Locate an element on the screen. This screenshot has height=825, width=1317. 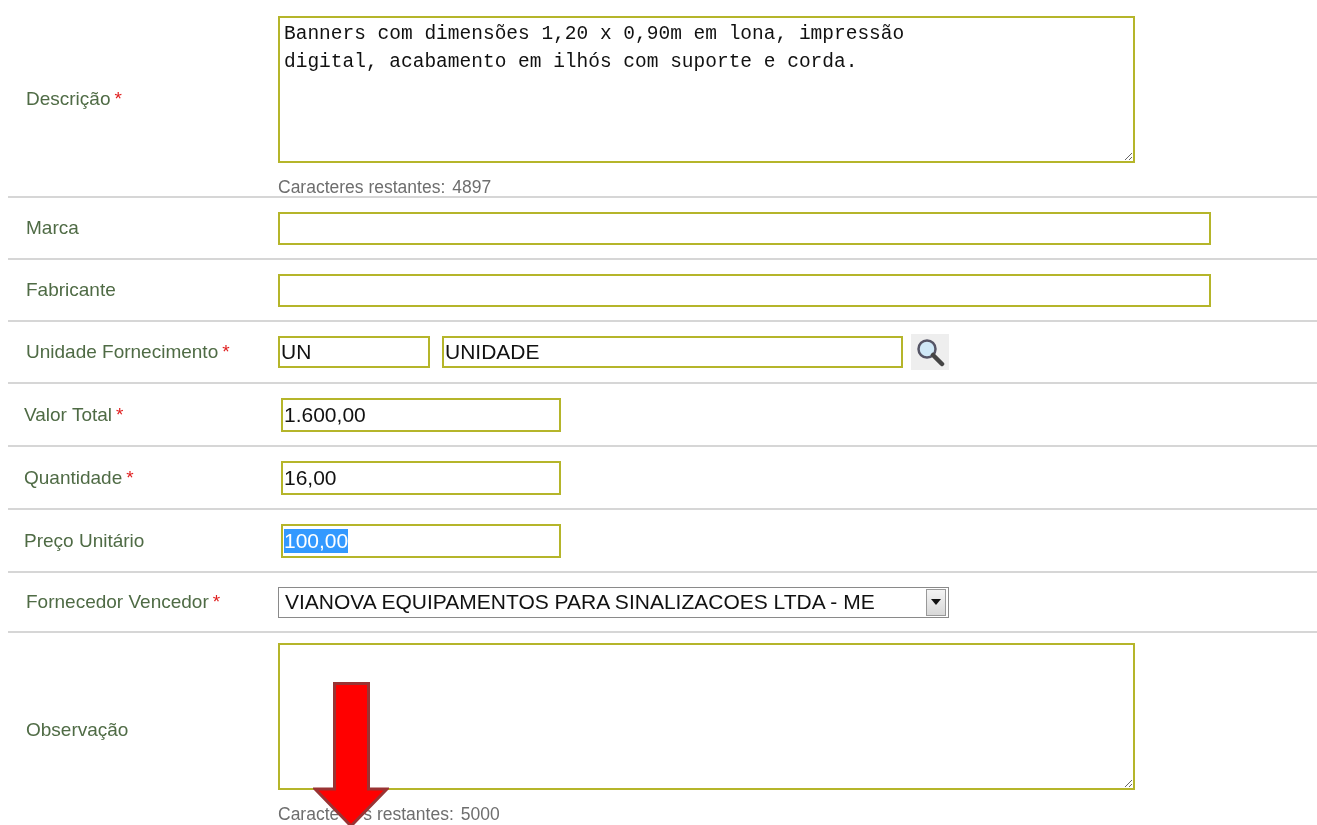
characters-remaining-text: Caracteres restantes: is located at coordinates (362, 187).